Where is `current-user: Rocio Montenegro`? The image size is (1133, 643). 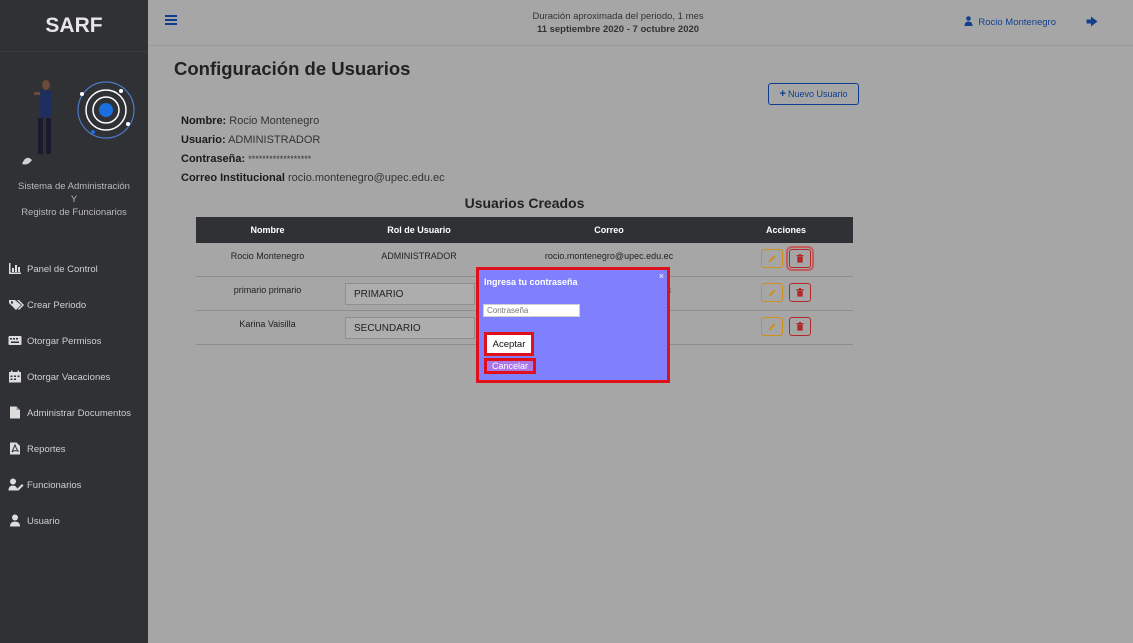
current-user: Rocio Montenegro is located at coordinates (1010, 22).